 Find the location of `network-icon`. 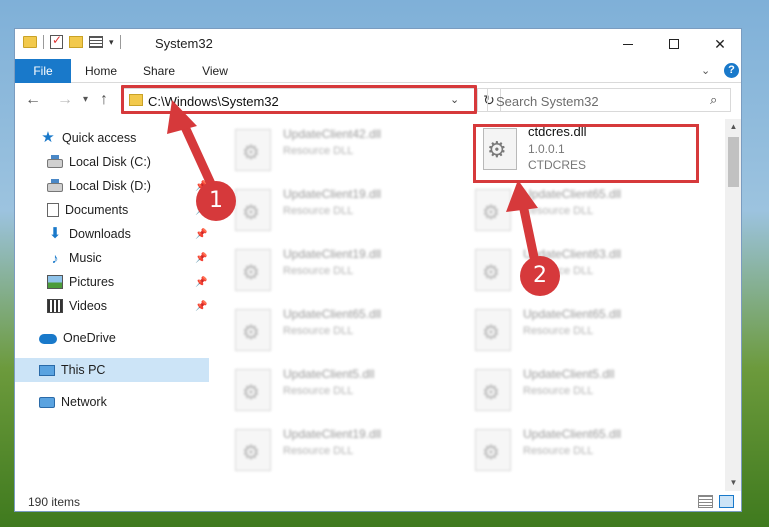

network-icon is located at coordinates (47, 402).